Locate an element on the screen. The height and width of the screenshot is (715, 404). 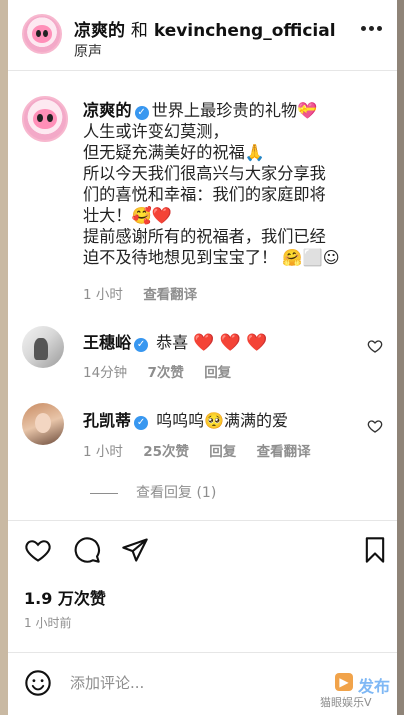
comment-likes: 7次赞 is located at coordinates (165, 373).